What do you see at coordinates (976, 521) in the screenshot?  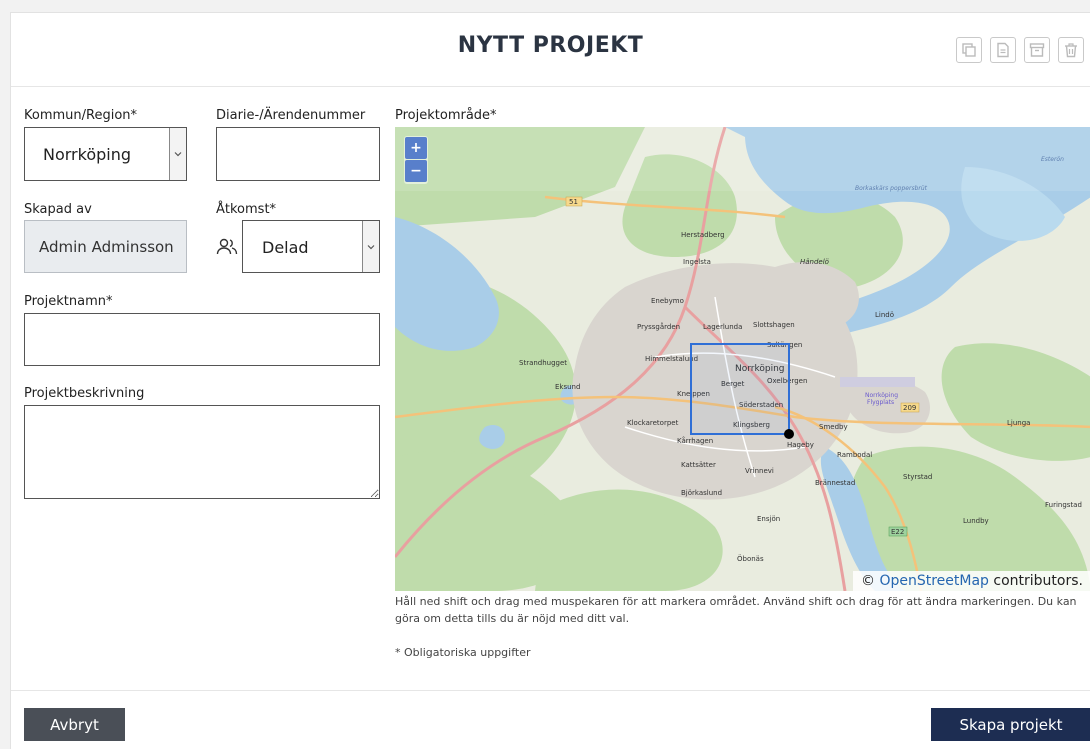 I see `svg-text: Lundby` at bounding box center [976, 521].